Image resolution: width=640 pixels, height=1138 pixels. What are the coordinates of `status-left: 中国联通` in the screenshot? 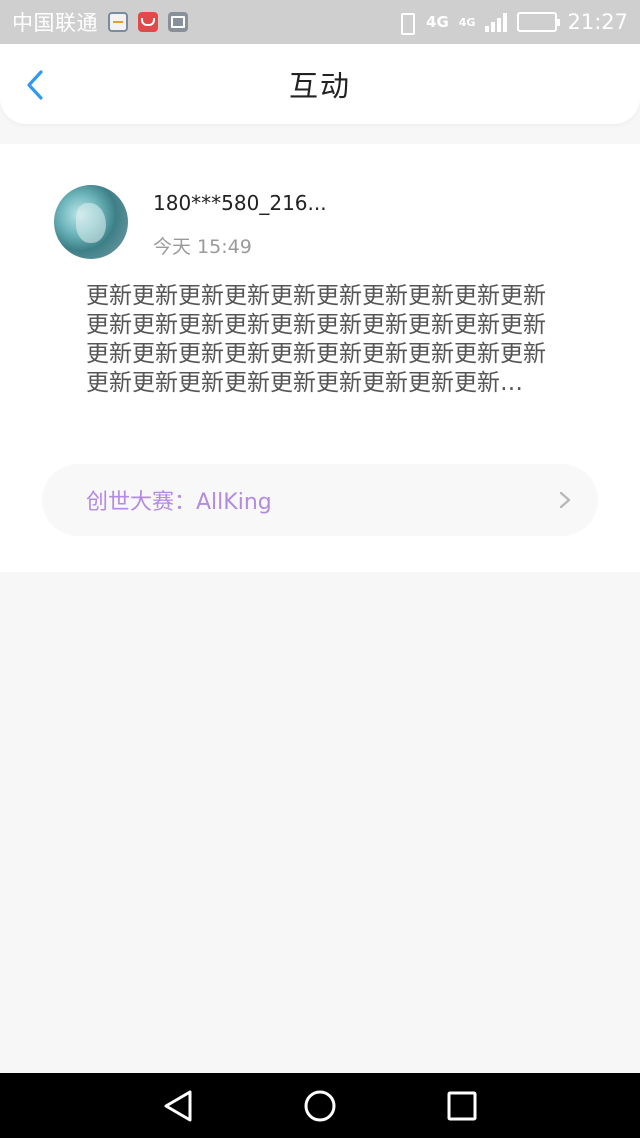 It's located at (100, 22).